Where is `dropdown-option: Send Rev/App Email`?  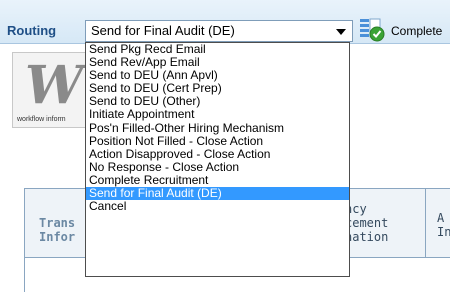 dropdown-option: Send Rev/App Email is located at coordinates (217, 62).